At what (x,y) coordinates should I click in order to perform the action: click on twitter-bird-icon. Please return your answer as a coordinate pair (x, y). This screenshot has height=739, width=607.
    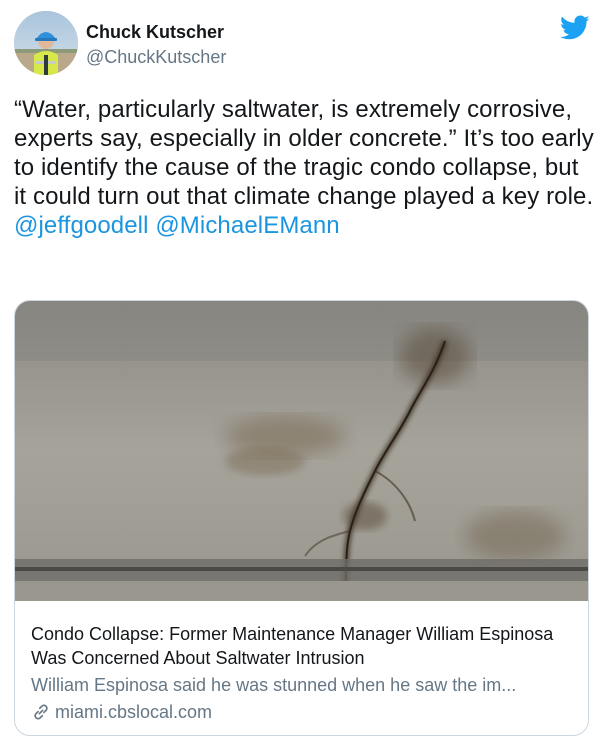
    Looking at the image, I should click on (575, 28).